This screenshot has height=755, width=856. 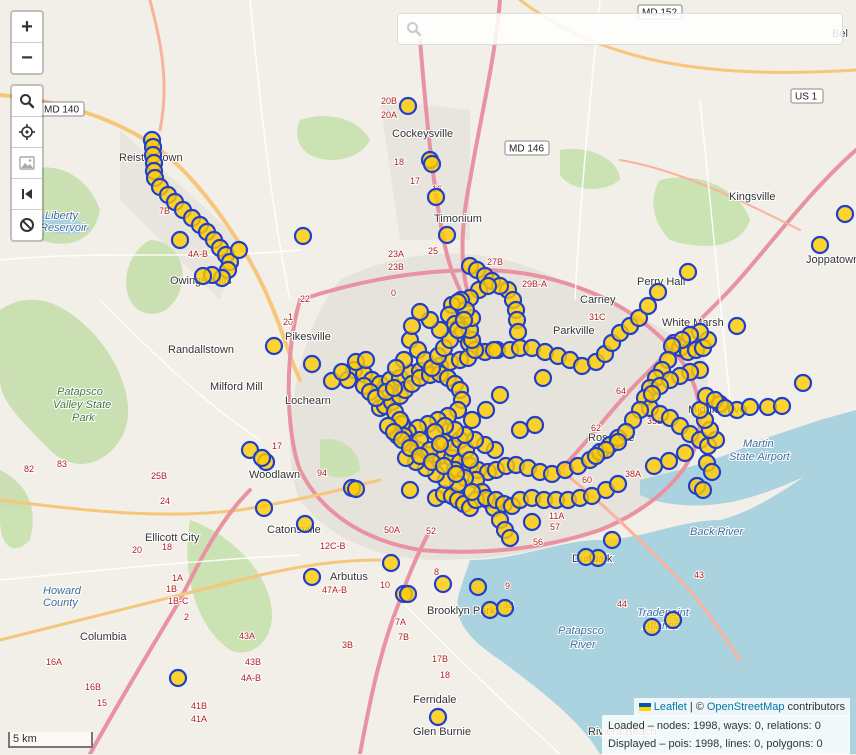 I want to click on park-label: Valley State, so click(x=82, y=405).